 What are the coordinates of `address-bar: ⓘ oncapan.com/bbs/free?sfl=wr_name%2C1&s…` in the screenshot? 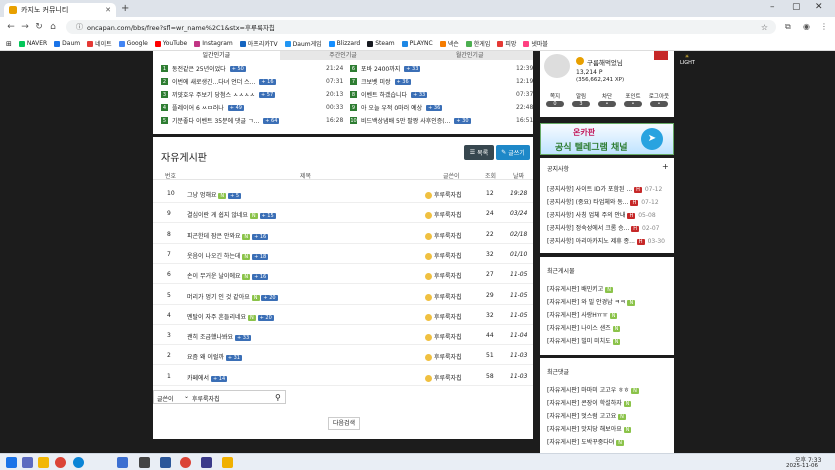 It's located at (421, 27).